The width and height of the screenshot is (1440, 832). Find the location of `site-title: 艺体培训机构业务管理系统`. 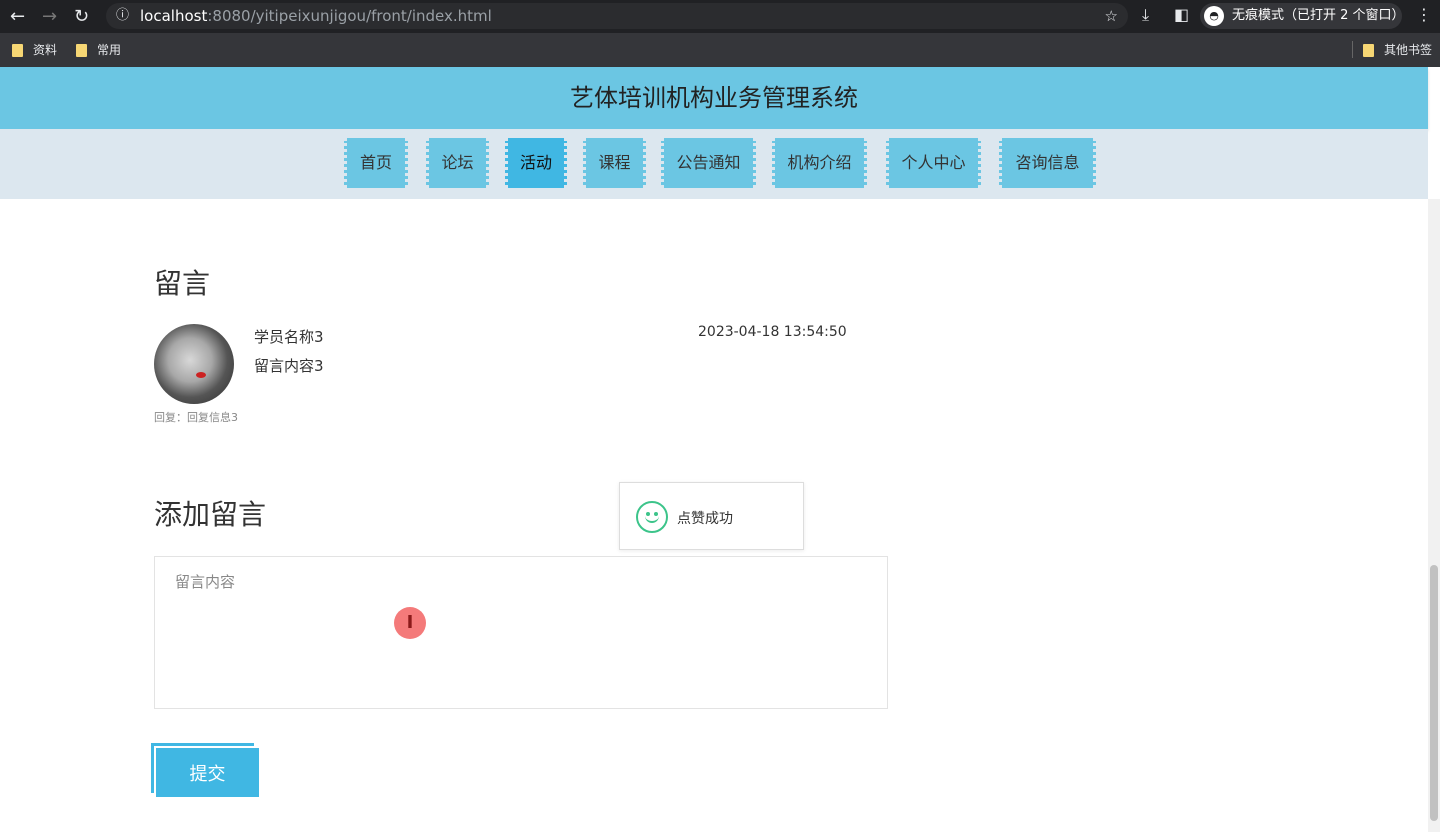

site-title: 艺体培训机构业务管理系统 is located at coordinates (714, 98).